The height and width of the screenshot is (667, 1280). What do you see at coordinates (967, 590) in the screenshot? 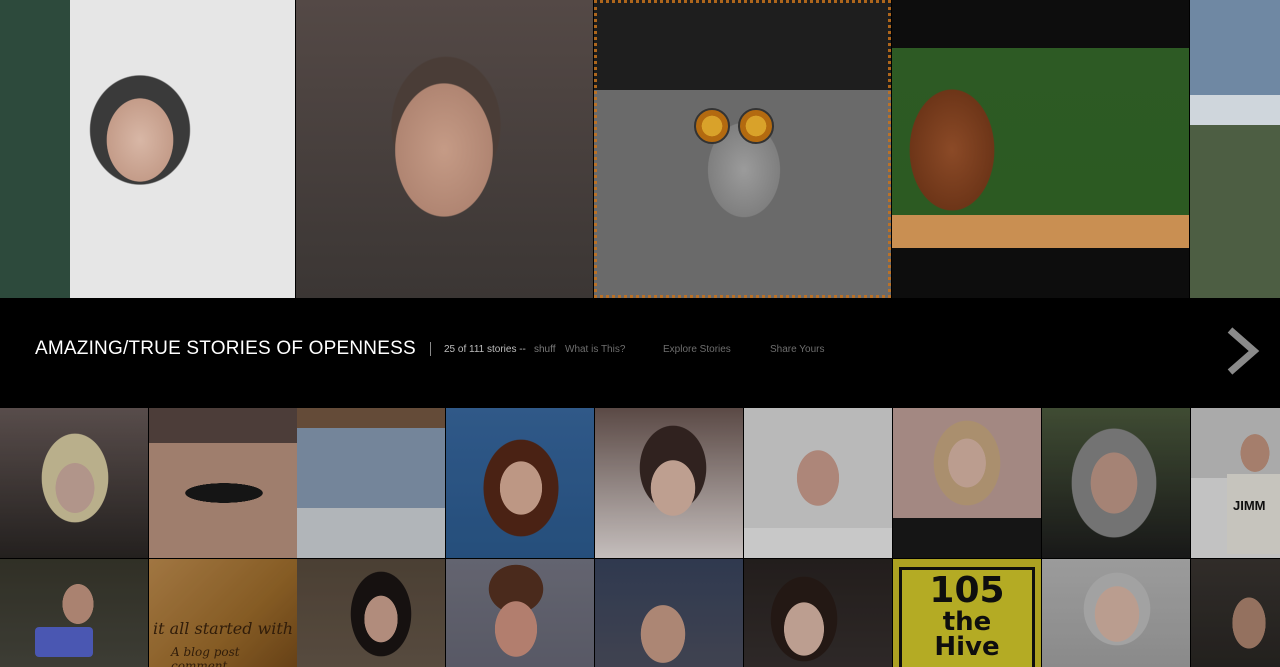
I see `sign-number: 105` at bounding box center [967, 590].